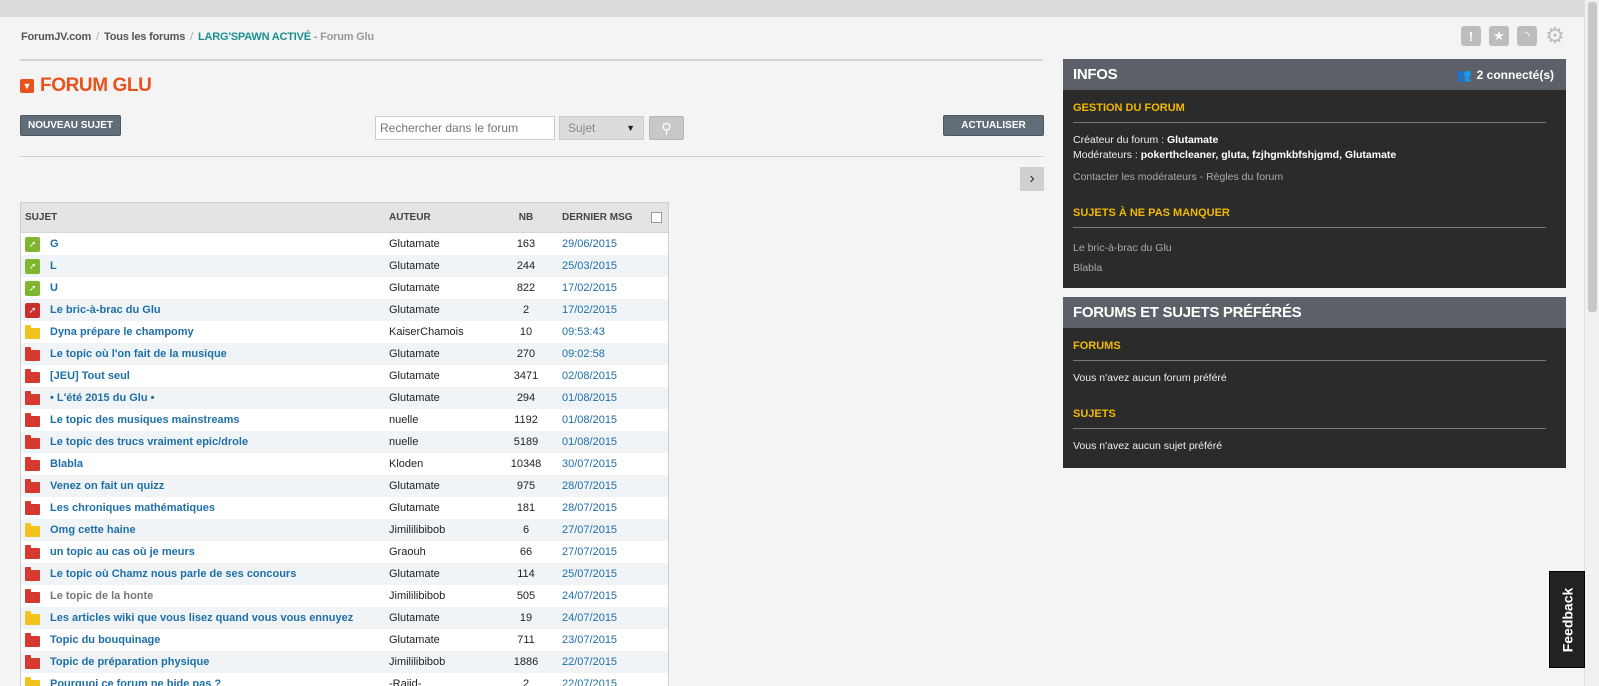  What do you see at coordinates (601, 128) in the screenshot?
I see `search-type-select: Sujet ▼` at bounding box center [601, 128].